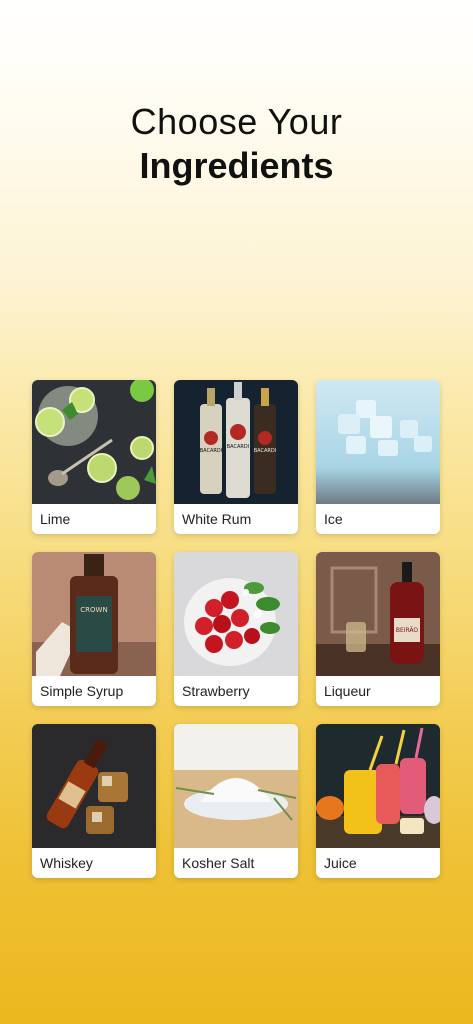 The width and height of the screenshot is (473, 1024). I want to click on salt-icon, so click(236, 786).